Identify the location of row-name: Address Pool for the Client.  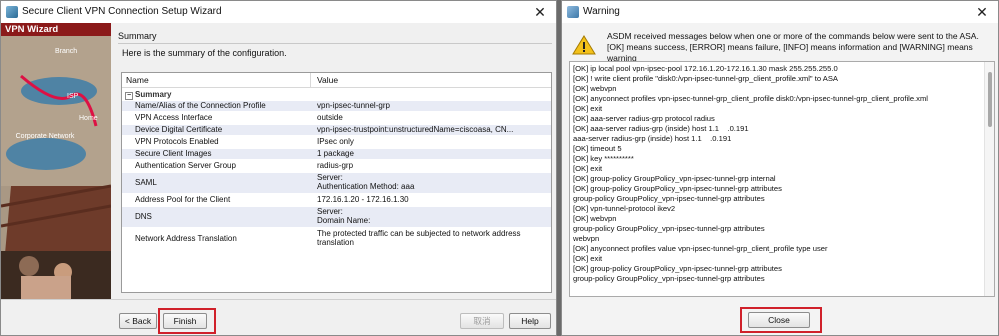
(183, 199).